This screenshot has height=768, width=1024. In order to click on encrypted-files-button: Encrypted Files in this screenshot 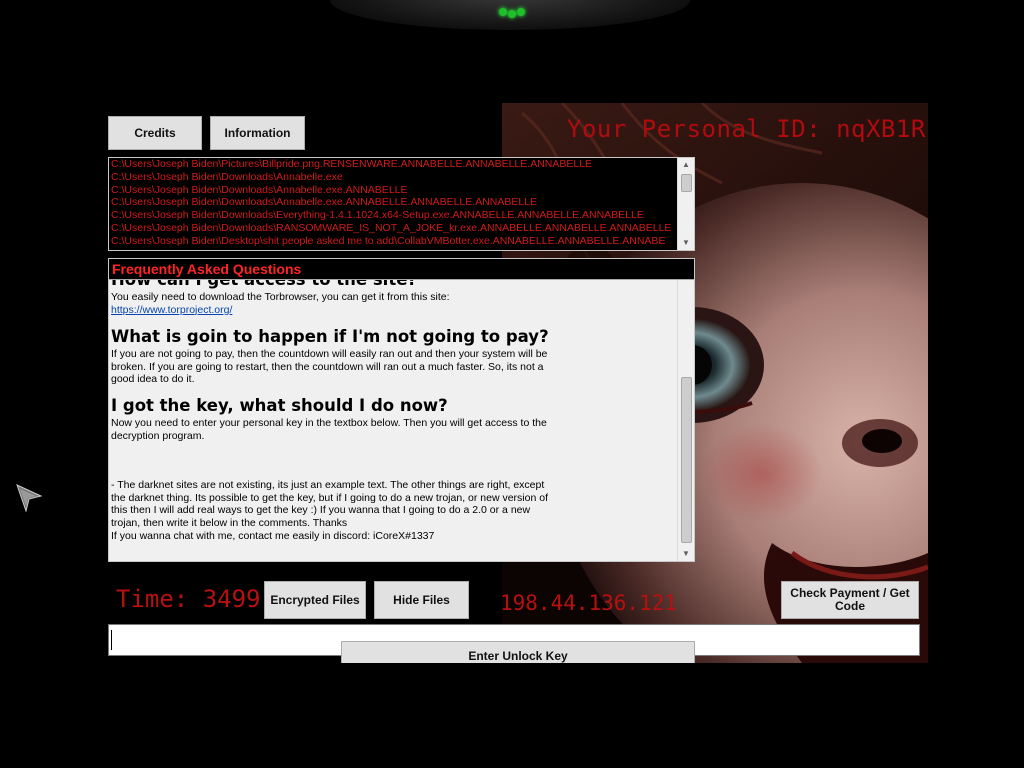, I will do `click(315, 600)`.